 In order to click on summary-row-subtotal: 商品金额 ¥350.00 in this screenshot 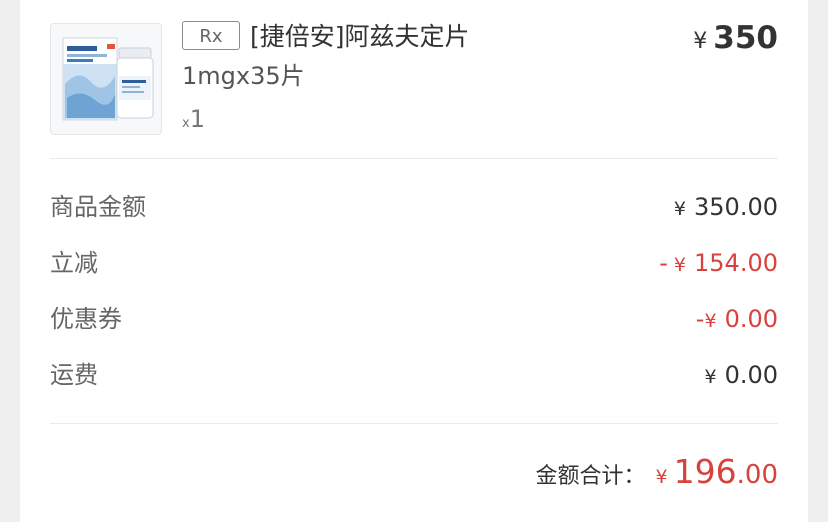, I will do `click(414, 207)`.